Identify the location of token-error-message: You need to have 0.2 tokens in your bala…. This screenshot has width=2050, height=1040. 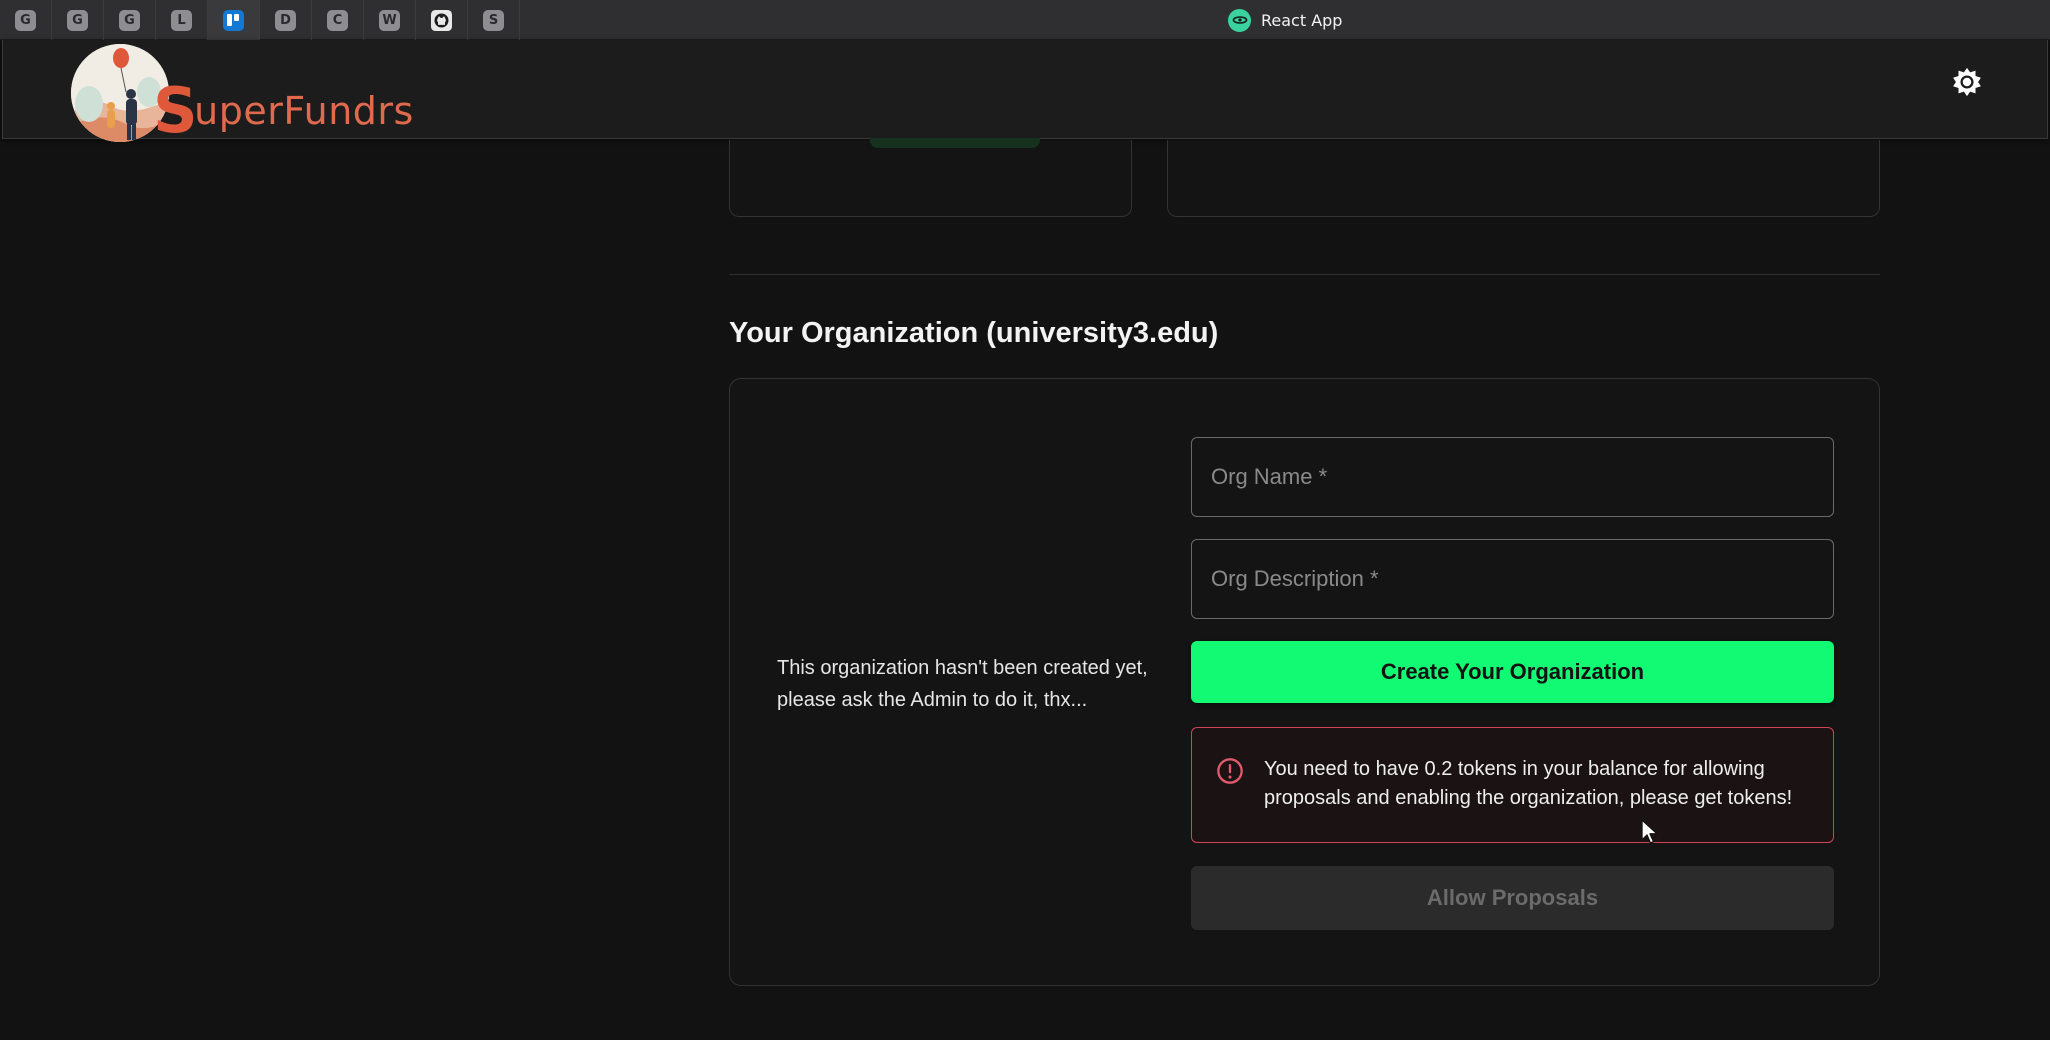
(1528, 783).